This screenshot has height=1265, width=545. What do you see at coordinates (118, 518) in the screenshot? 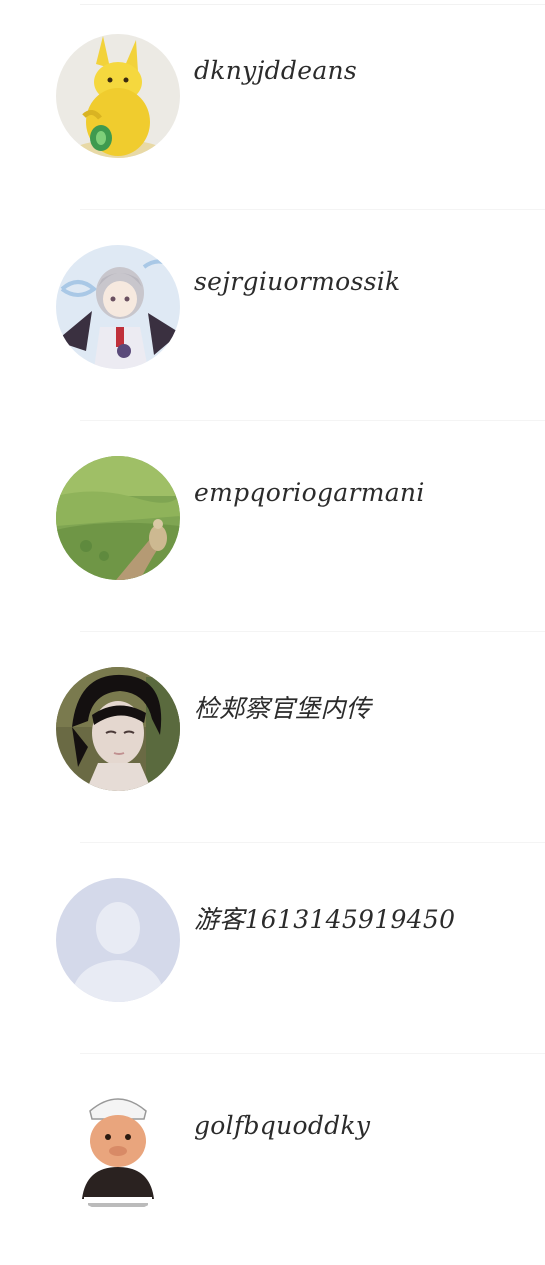
I see `green-field-avatar-icon` at bounding box center [118, 518].